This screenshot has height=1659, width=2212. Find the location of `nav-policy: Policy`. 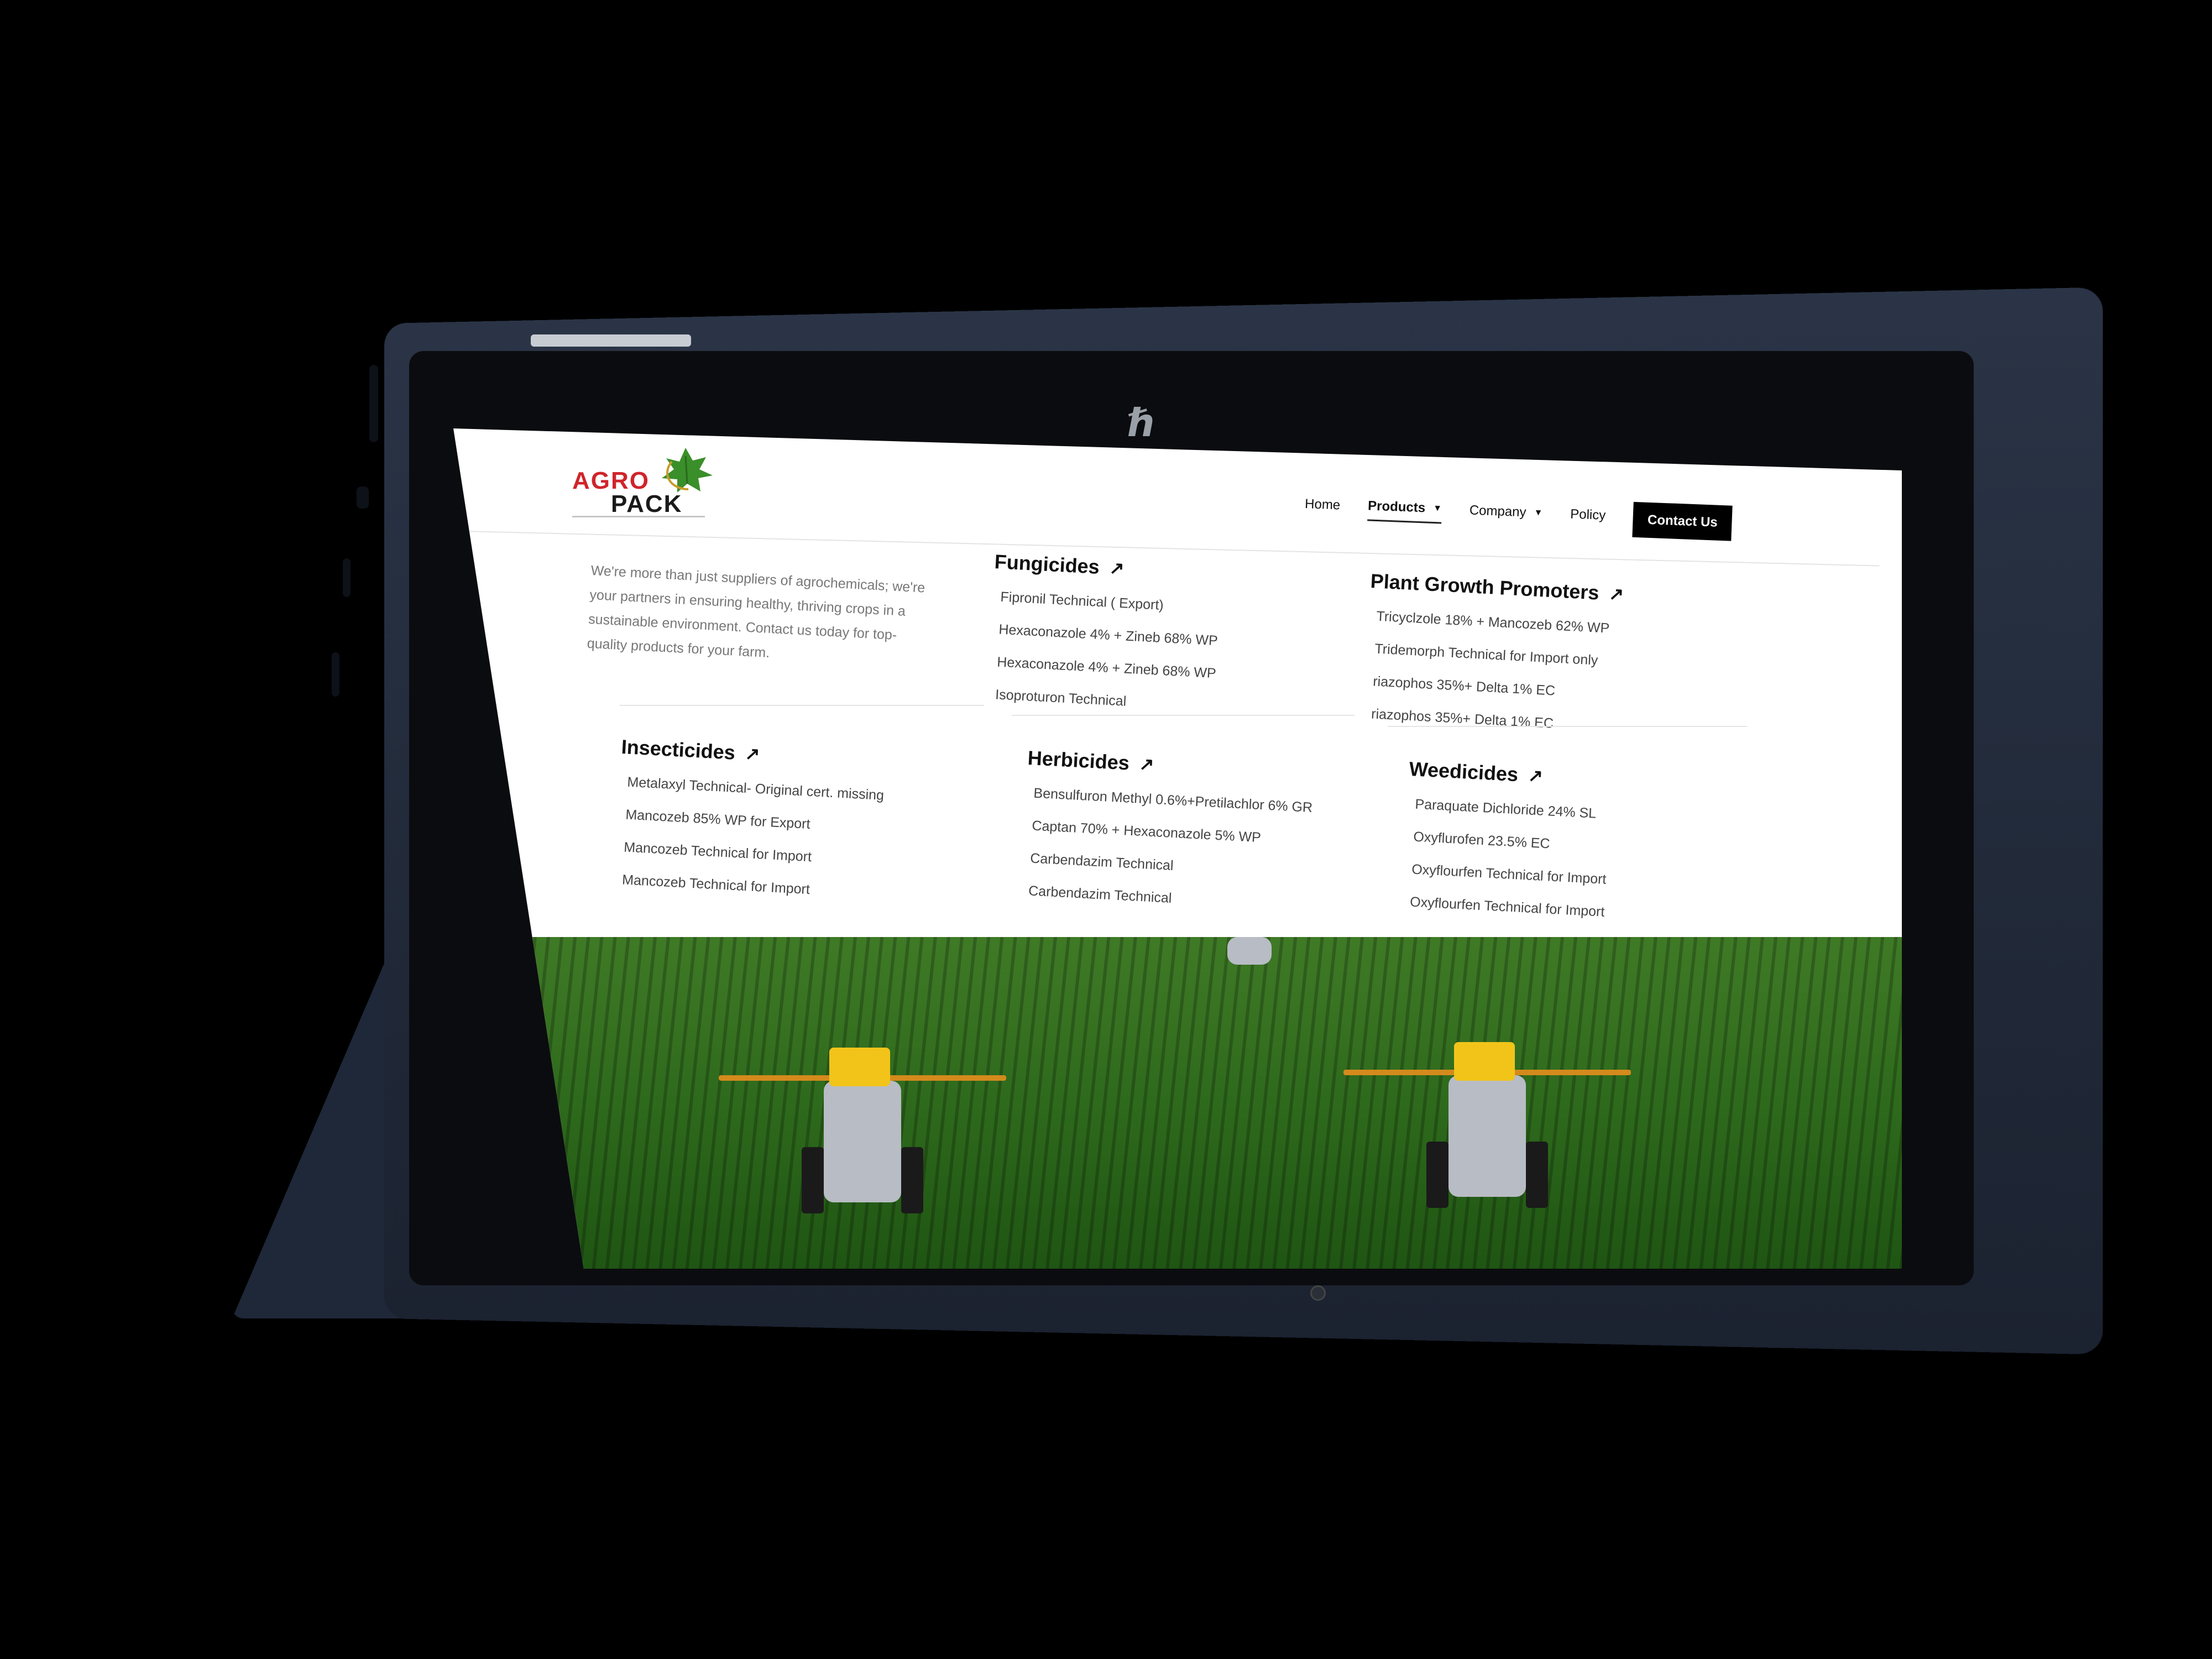

nav-policy: Policy is located at coordinates (1588, 517).